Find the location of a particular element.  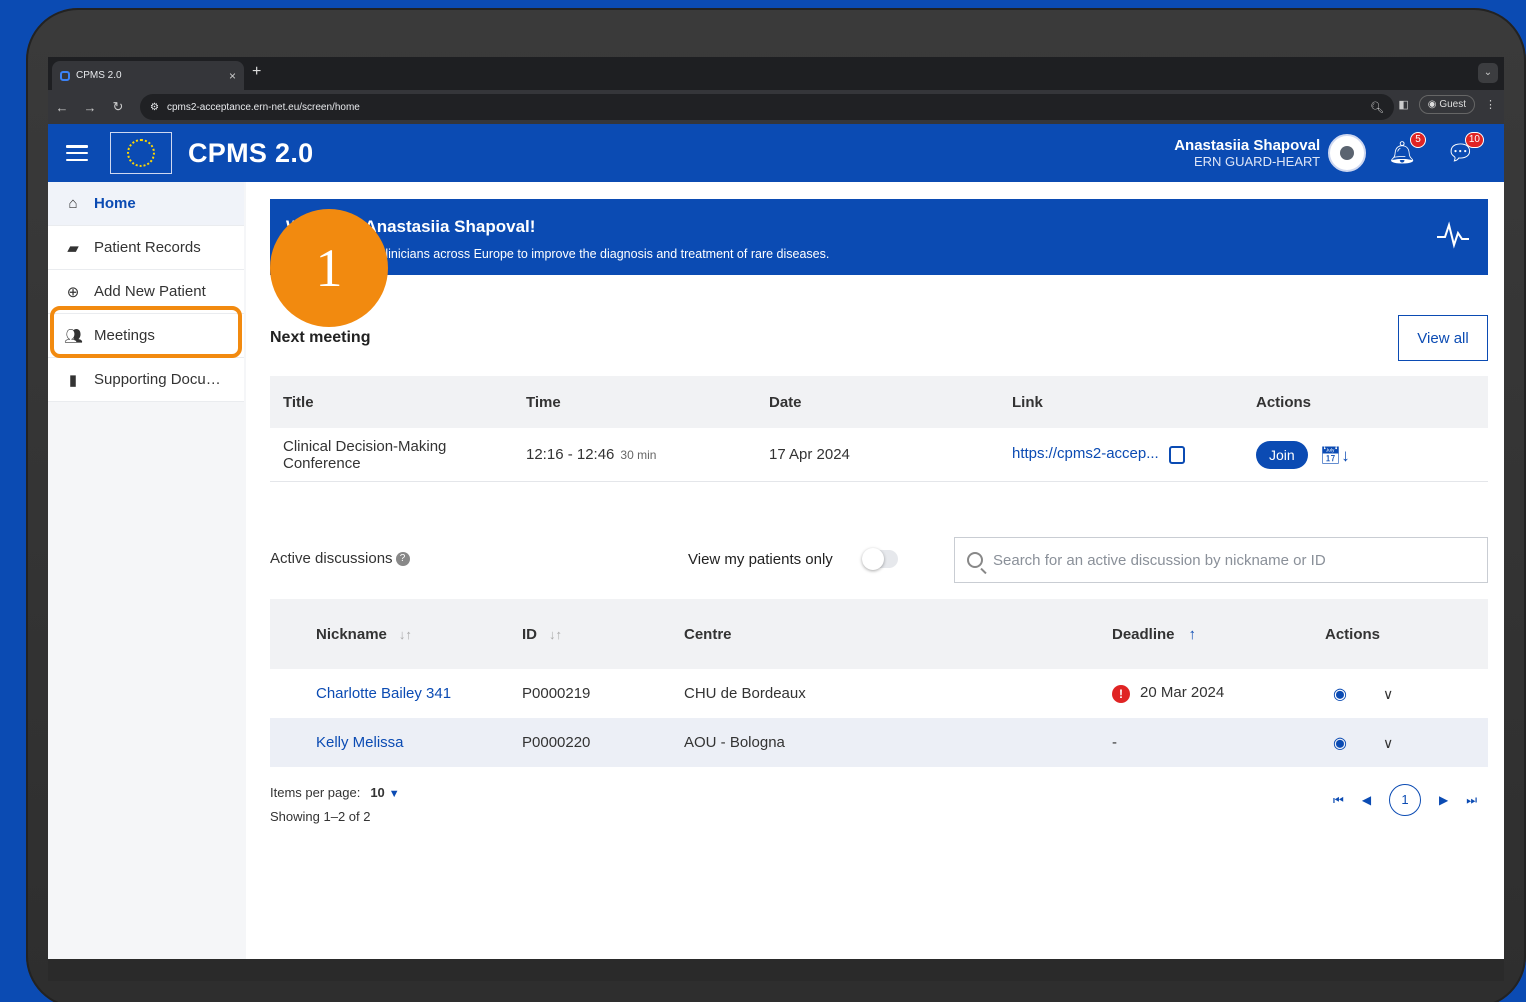

sidebar-item-patient-records: ▰ Patient Records is located at coordinates (146, 248).